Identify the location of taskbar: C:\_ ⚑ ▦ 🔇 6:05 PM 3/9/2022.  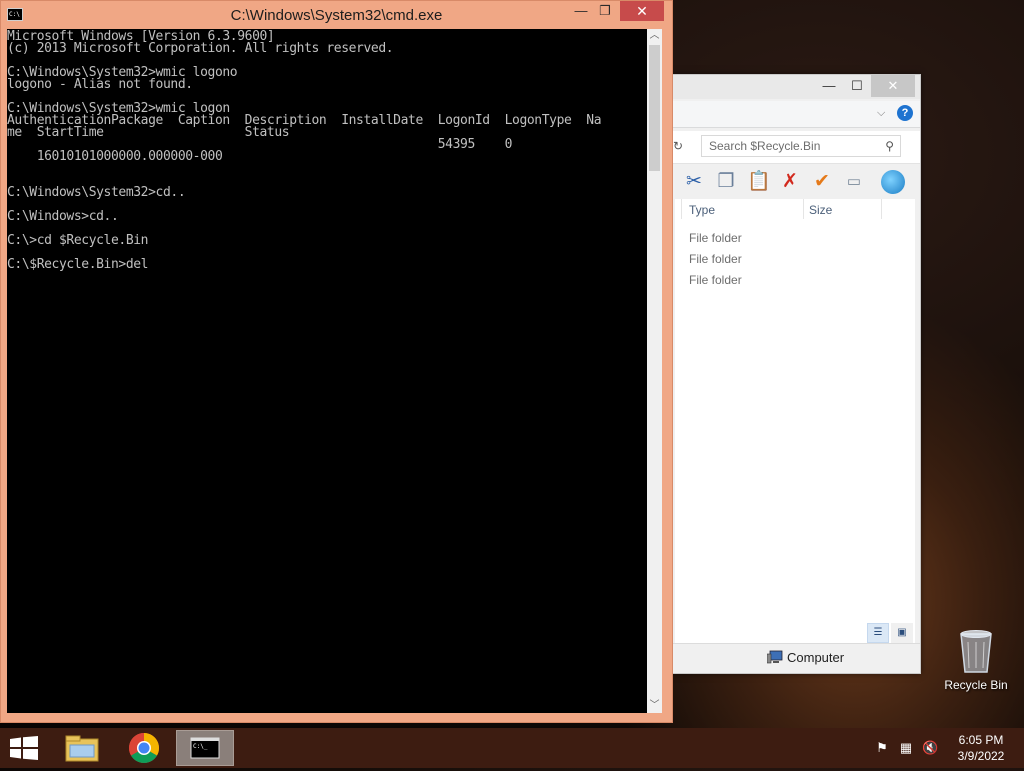
(512, 748).